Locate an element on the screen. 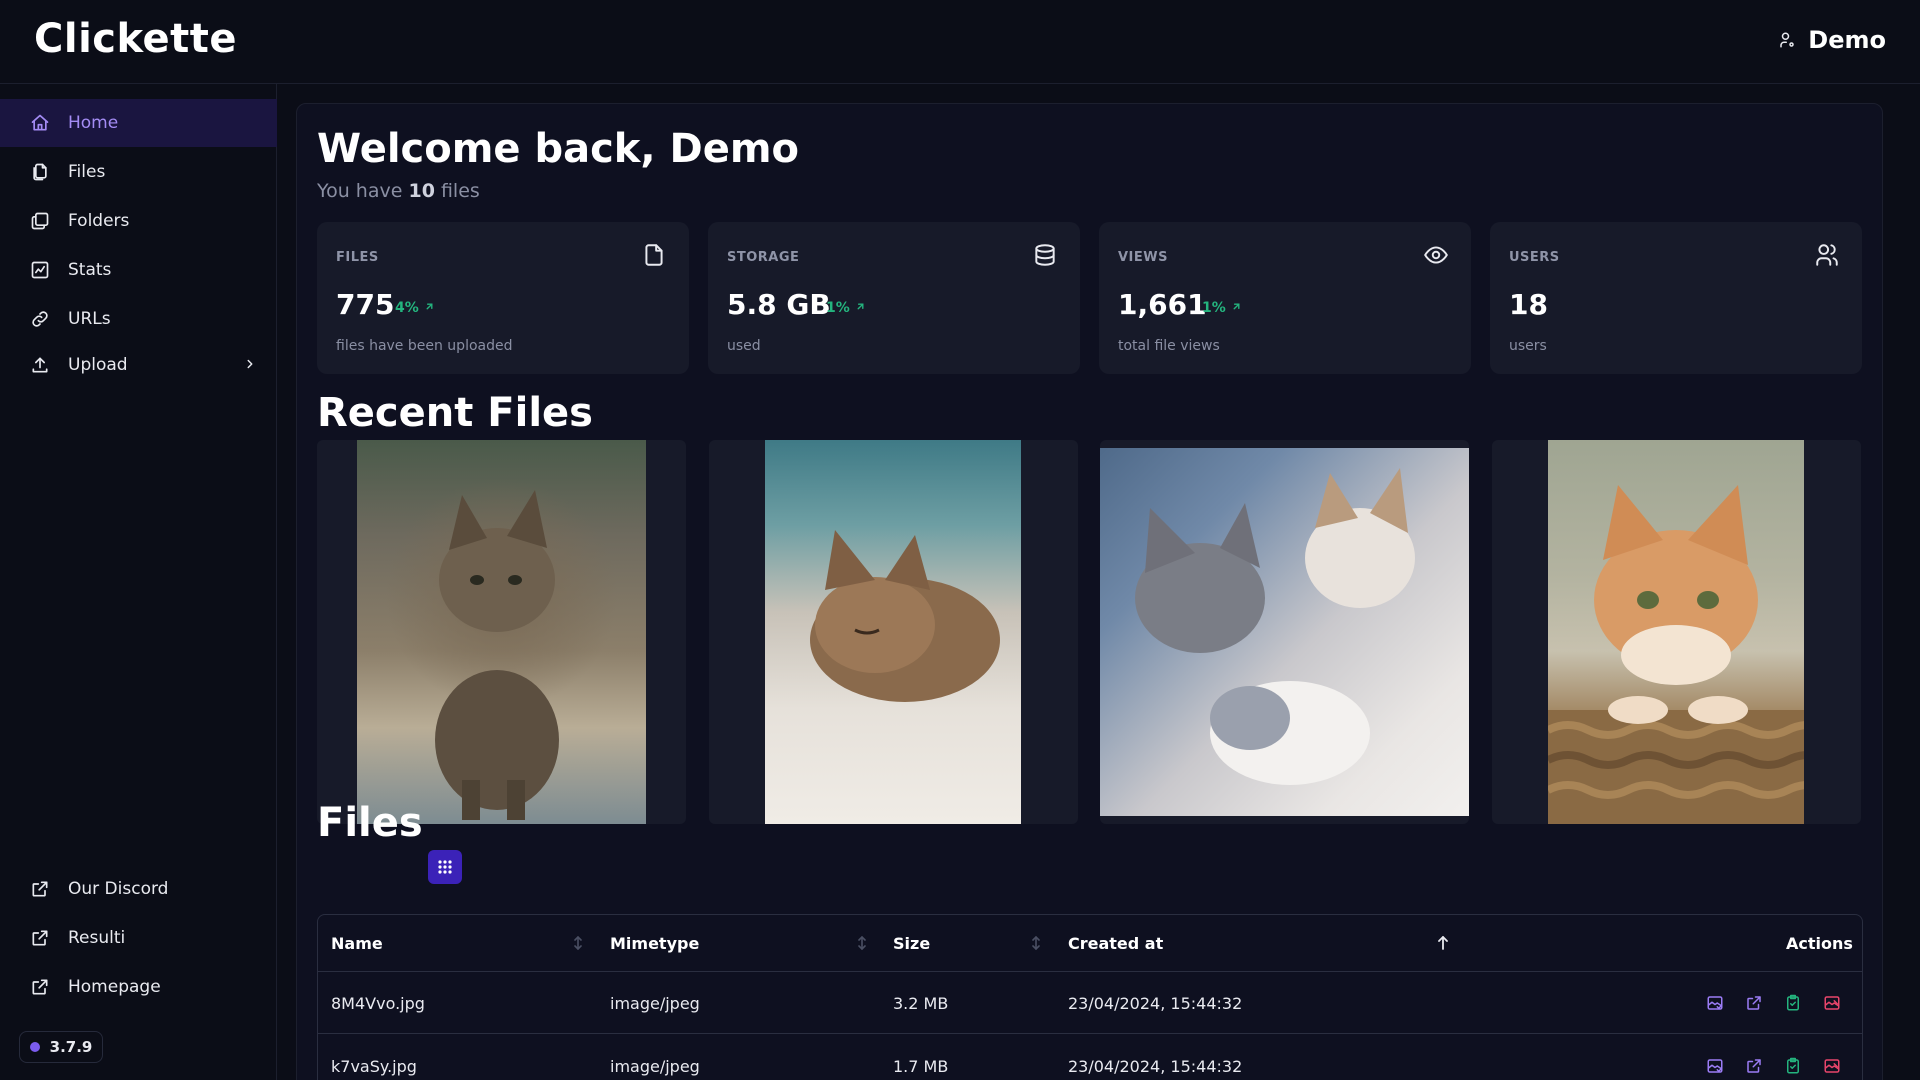  stat-description: used is located at coordinates (744, 346).